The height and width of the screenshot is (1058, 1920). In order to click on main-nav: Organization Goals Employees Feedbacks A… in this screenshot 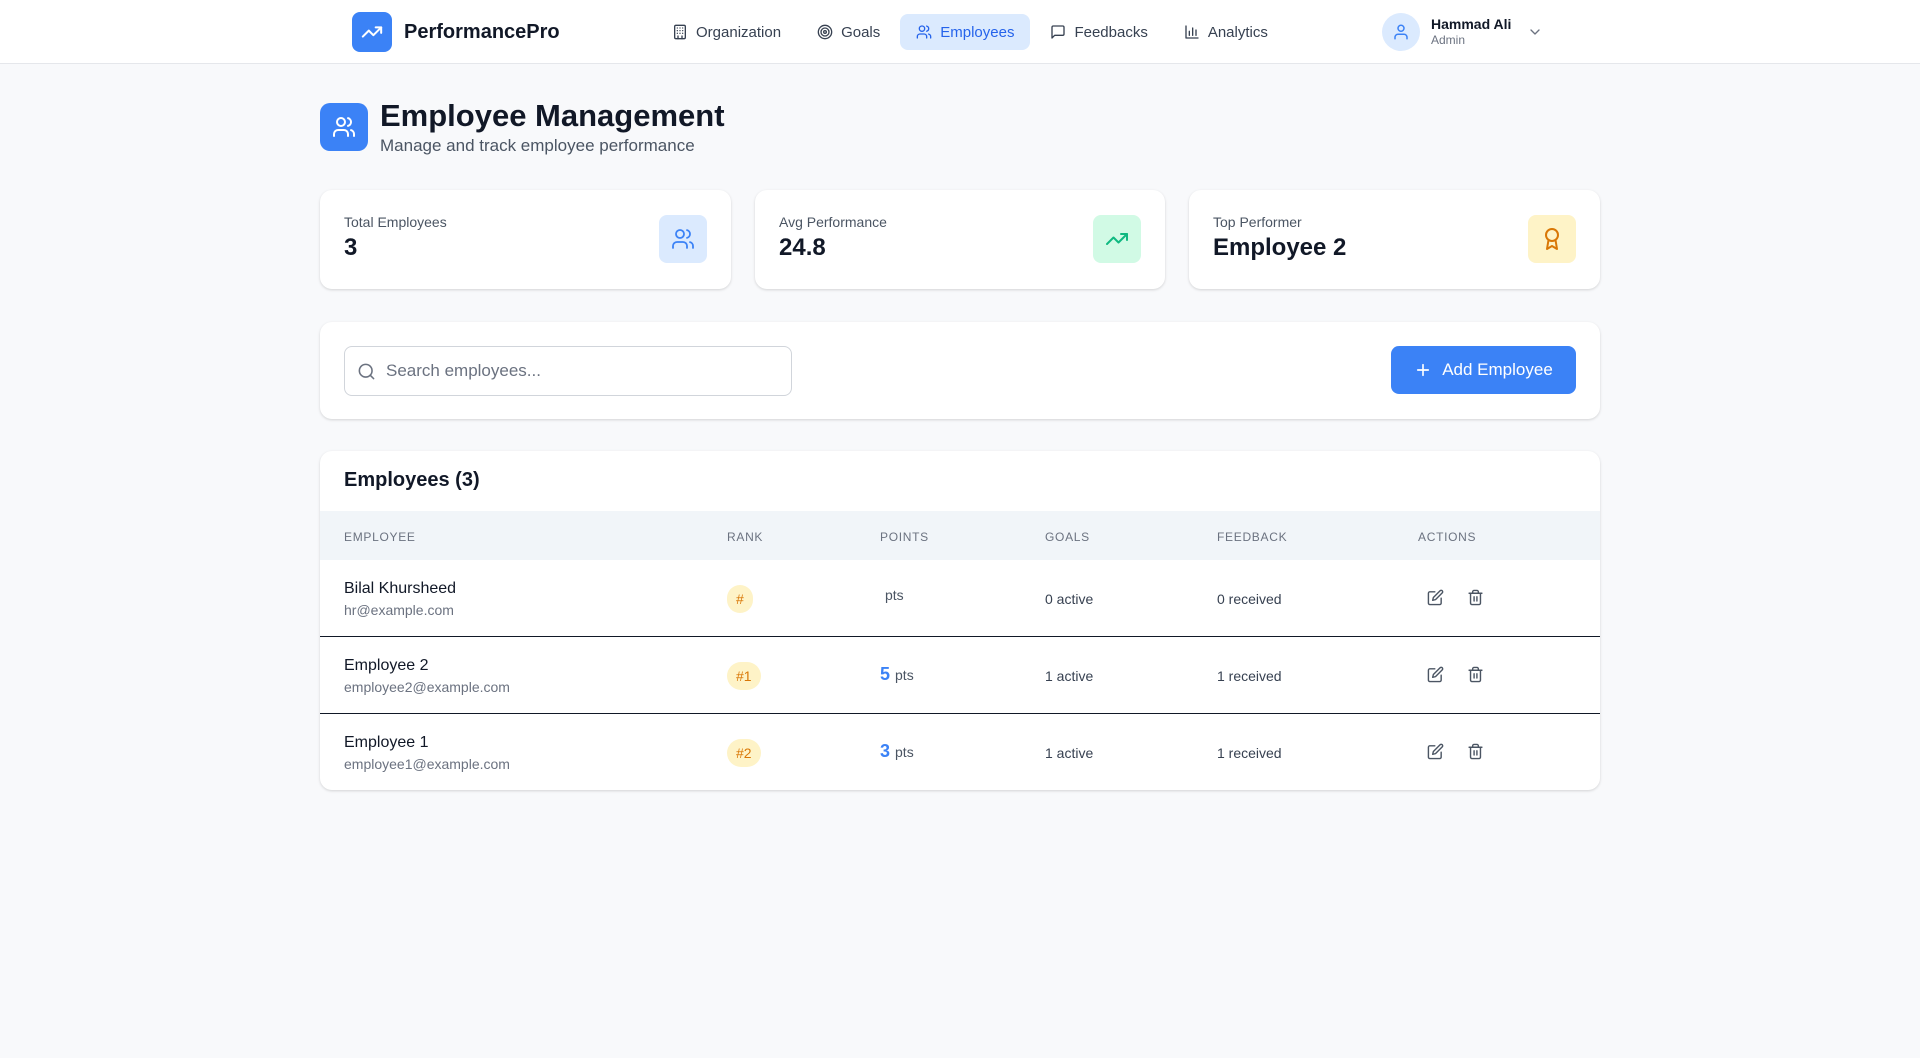, I will do `click(972, 32)`.